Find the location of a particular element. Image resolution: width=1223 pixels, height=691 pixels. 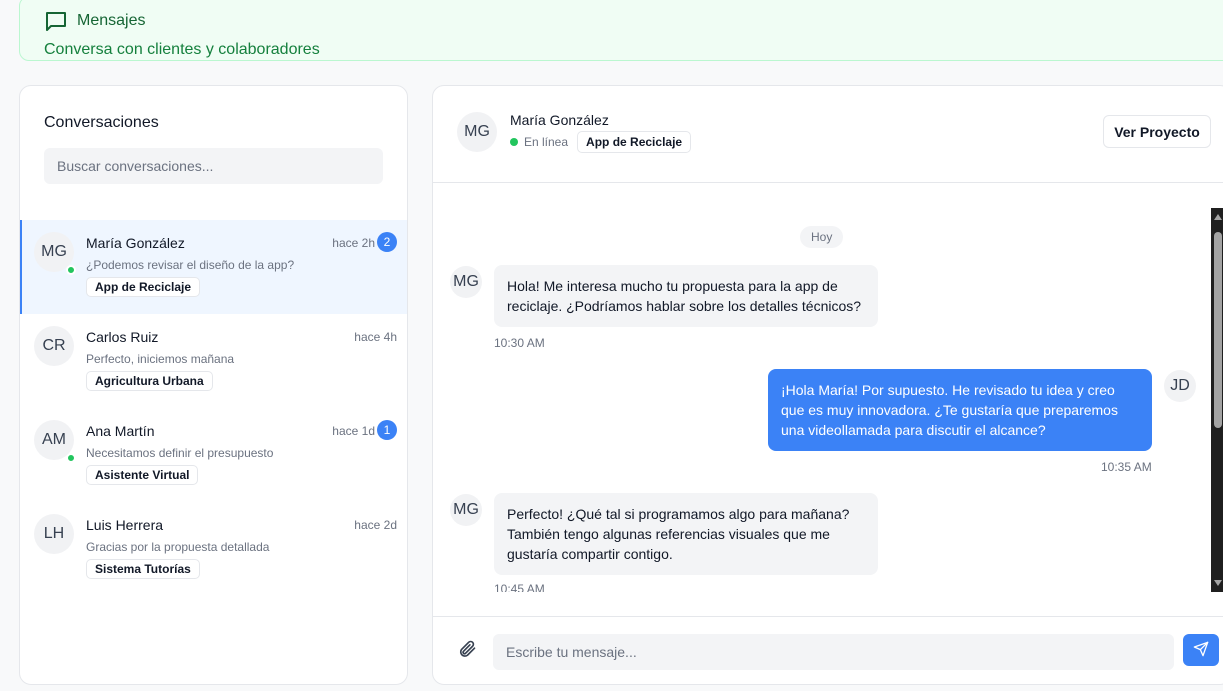

conversation-name: Ana Martín is located at coordinates (120, 431).